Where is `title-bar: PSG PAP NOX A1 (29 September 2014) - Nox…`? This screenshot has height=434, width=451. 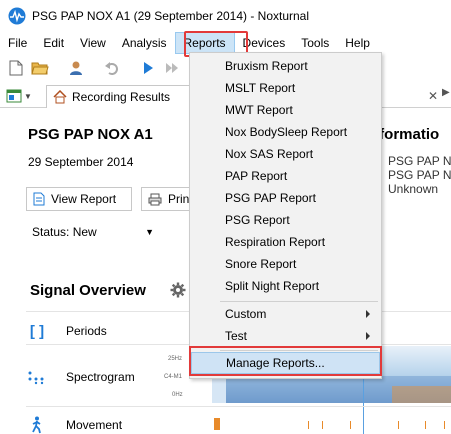
title-bar: PSG PAP NOX A1 (29 September 2014) - Nox… is located at coordinates (225, 16).